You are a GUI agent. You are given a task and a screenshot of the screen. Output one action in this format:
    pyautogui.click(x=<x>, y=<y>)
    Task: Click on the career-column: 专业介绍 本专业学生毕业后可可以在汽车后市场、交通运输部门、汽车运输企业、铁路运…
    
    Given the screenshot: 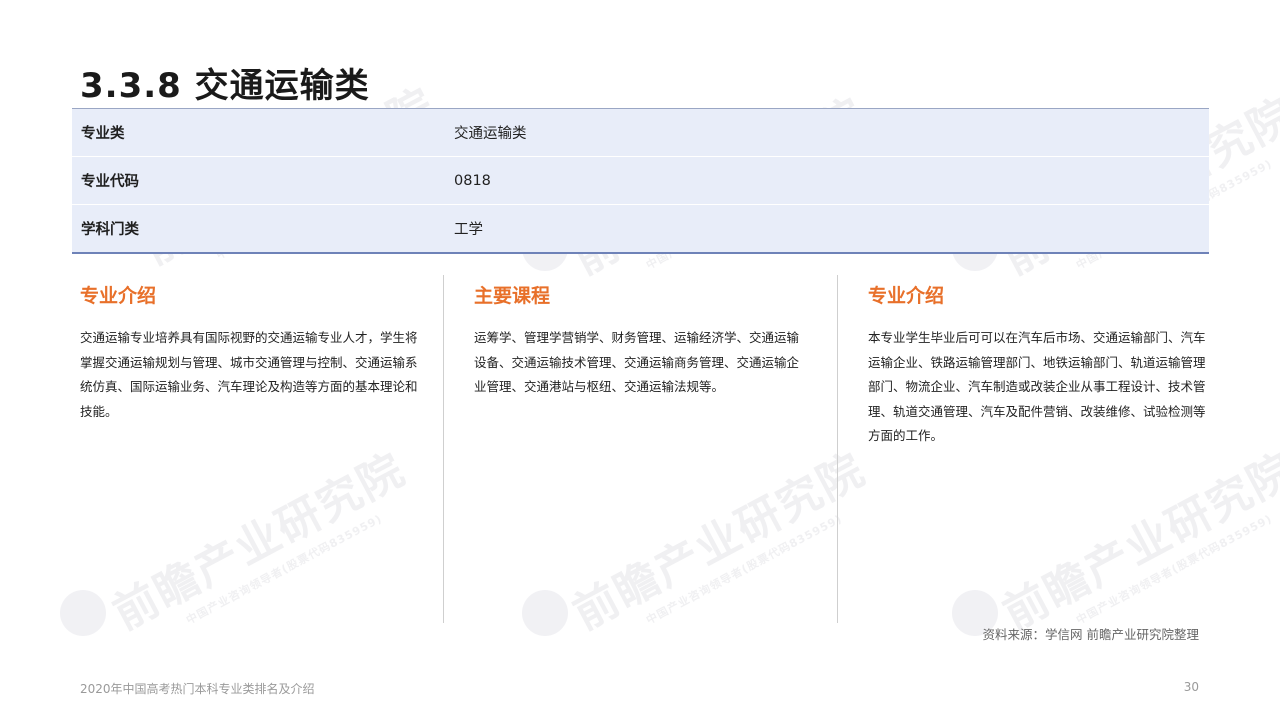 What is the action you would take?
    pyautogui.click(x=1038, y=448)
    